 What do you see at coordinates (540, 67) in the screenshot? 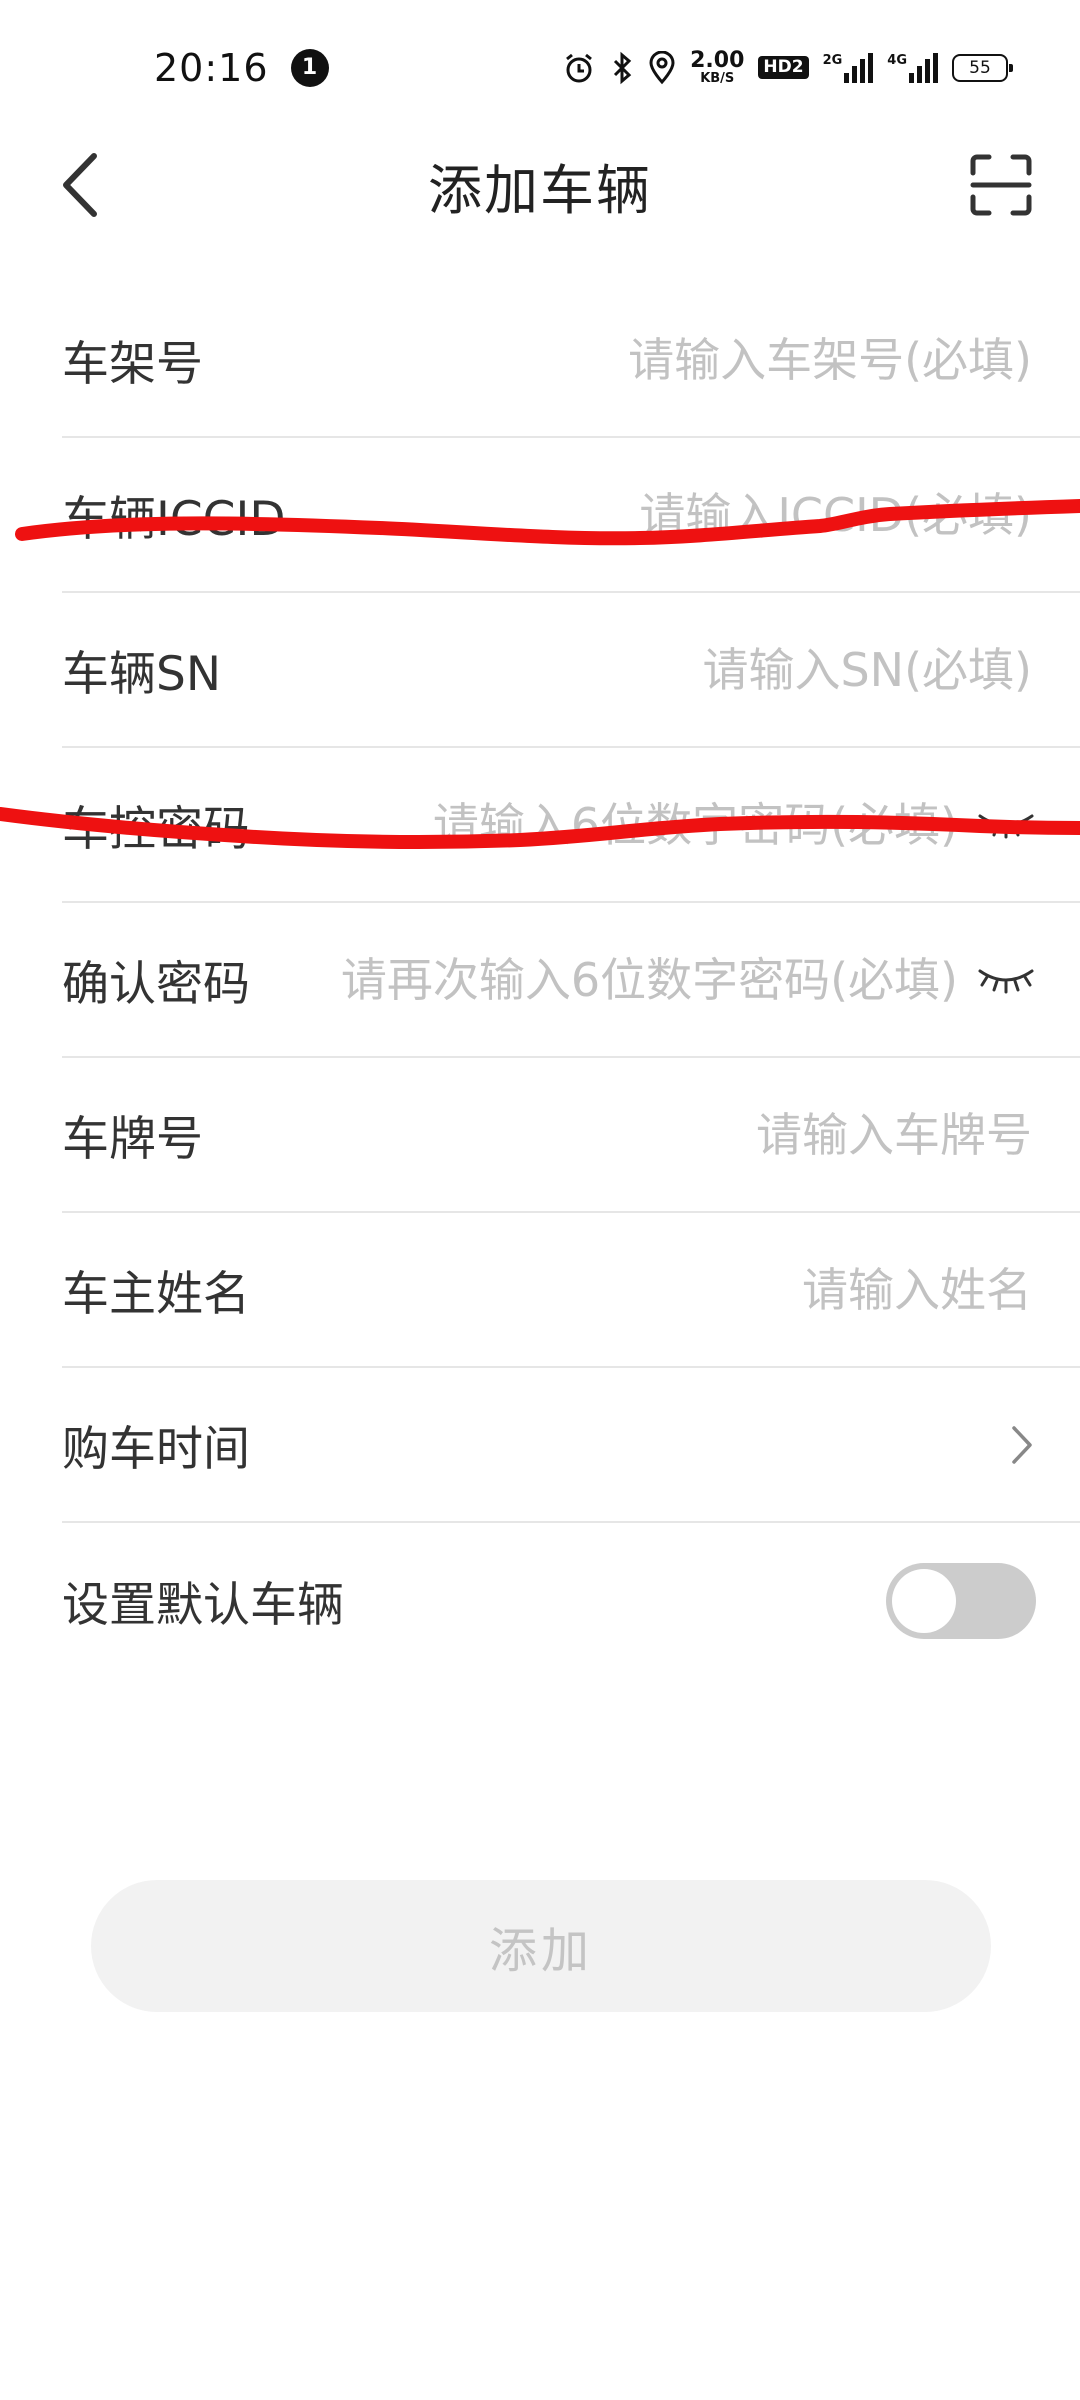
I see `status-bar: 20:16 1 2.00 KB/S HD2 2G 4G 55` at bounding box center [540, 67].